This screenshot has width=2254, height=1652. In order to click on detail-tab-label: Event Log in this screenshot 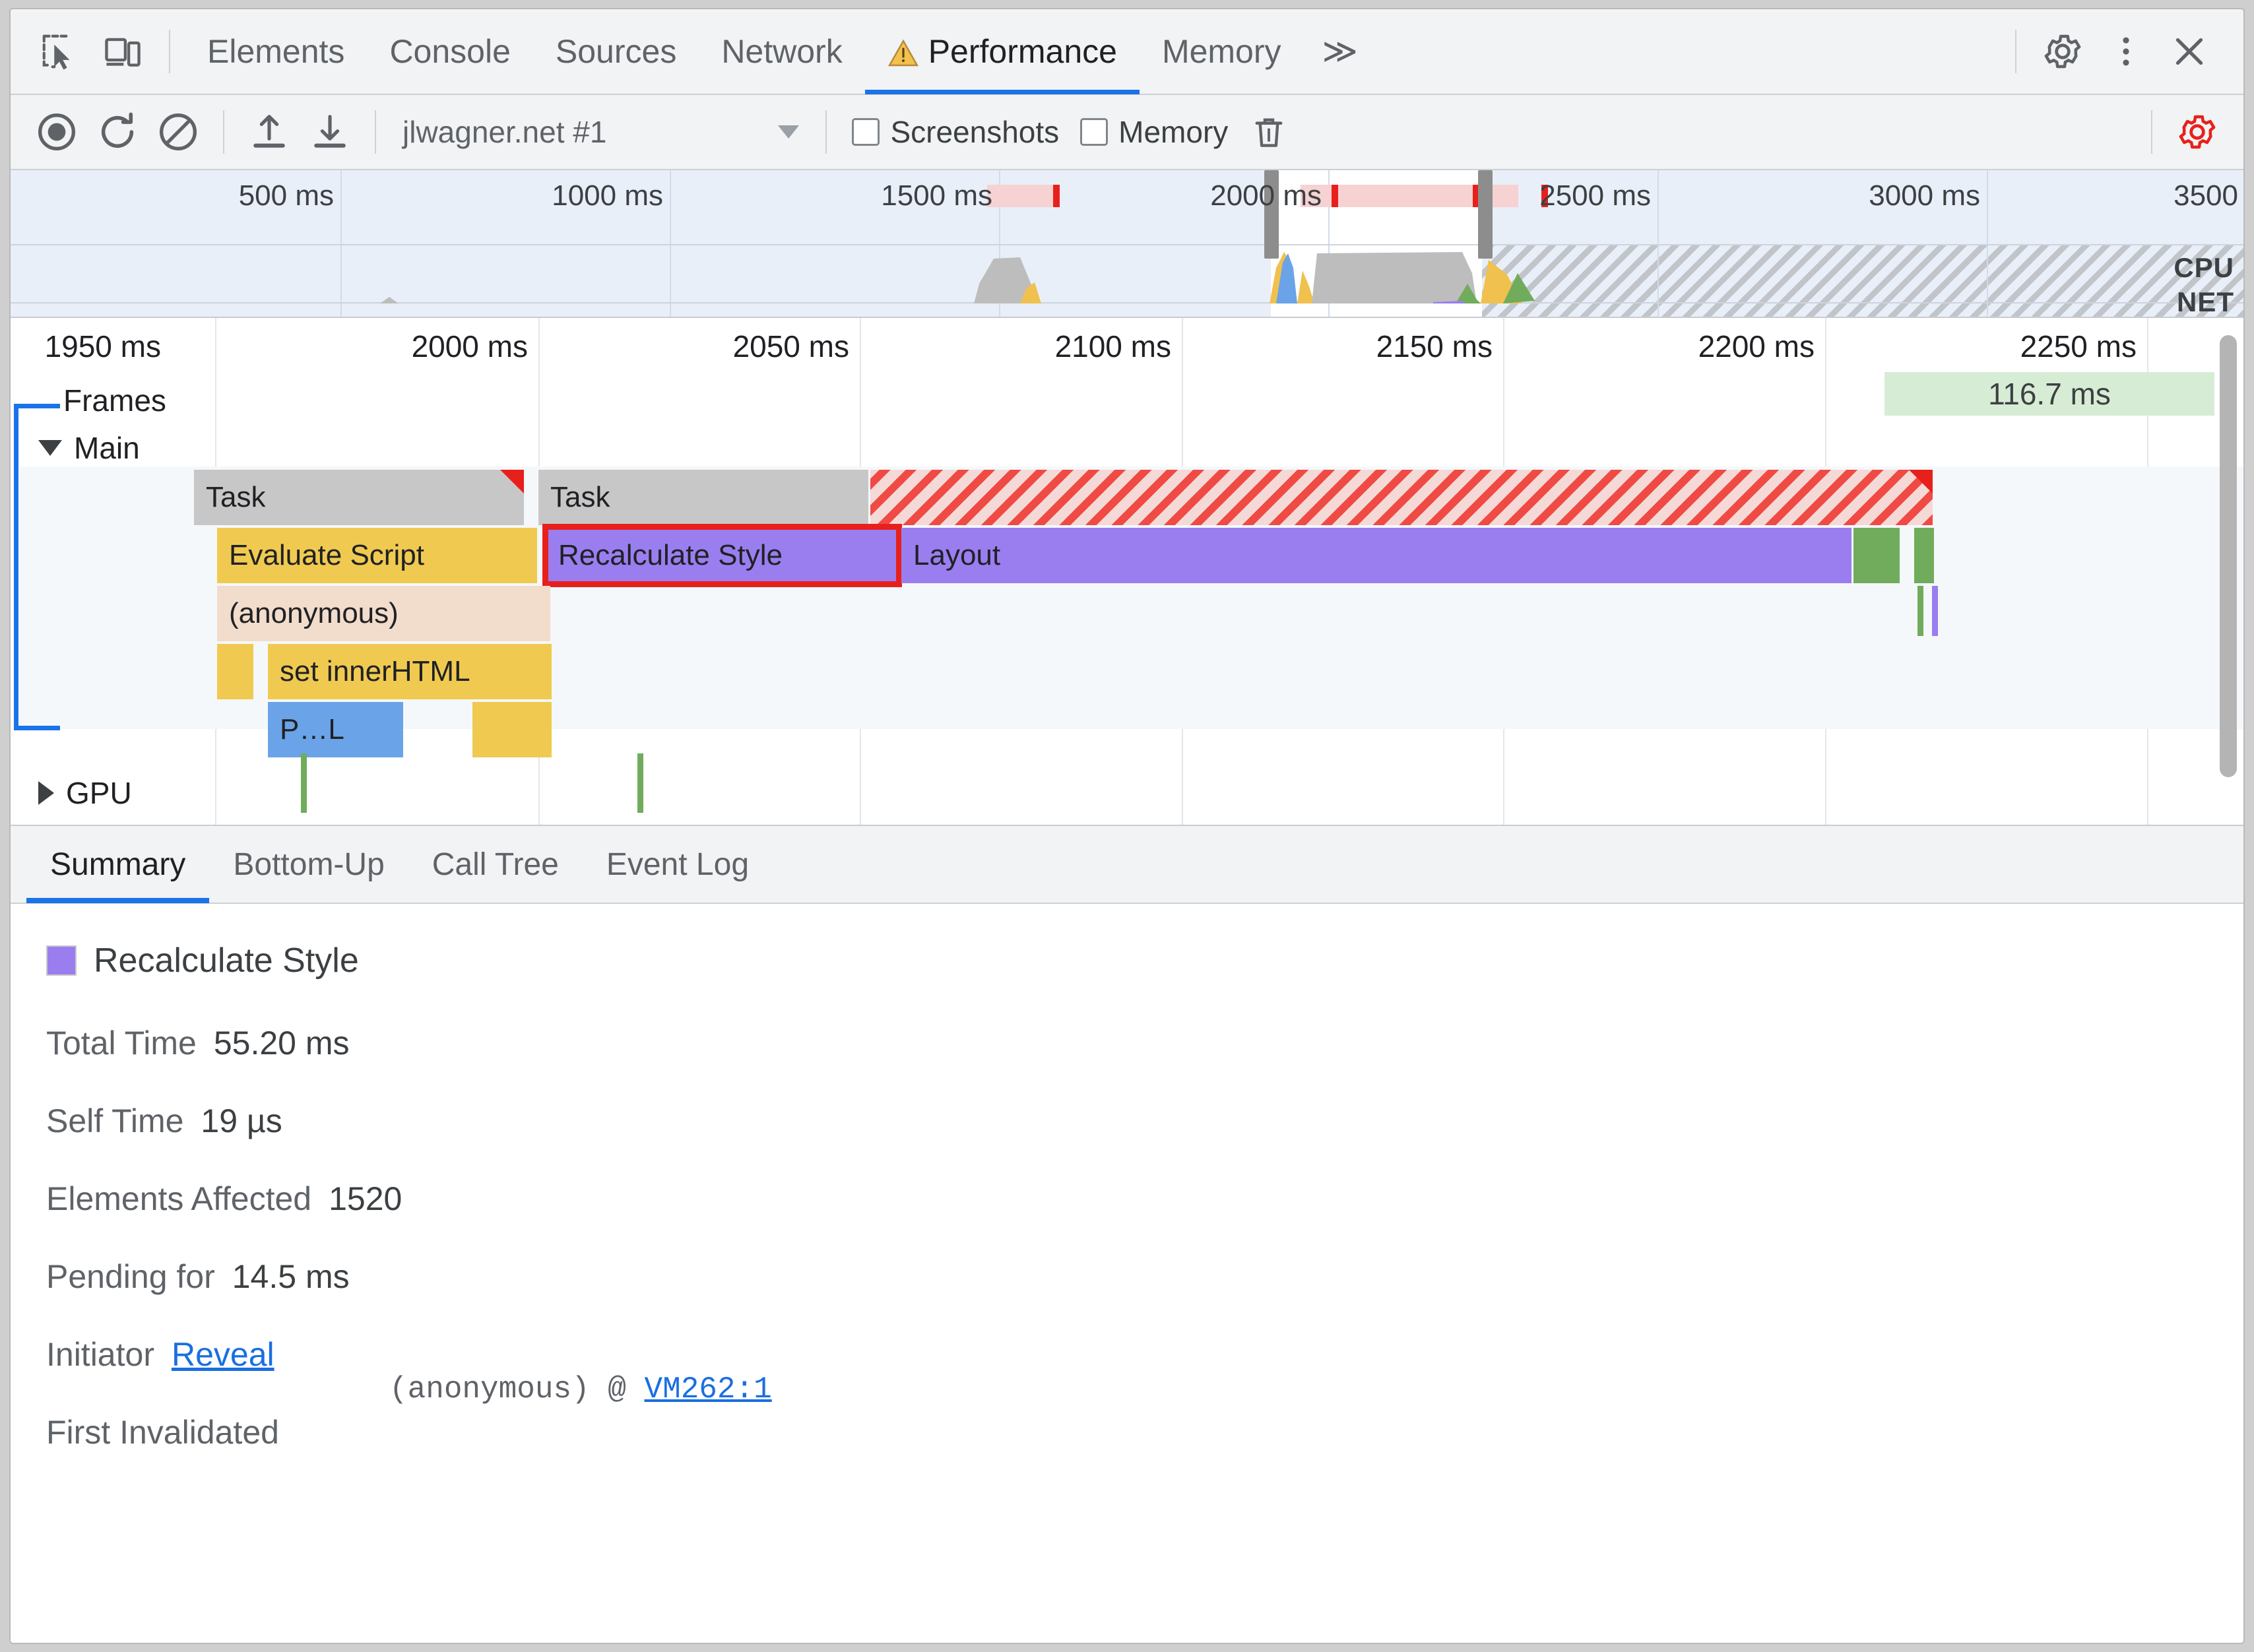, I will do `click(678, 864)`.